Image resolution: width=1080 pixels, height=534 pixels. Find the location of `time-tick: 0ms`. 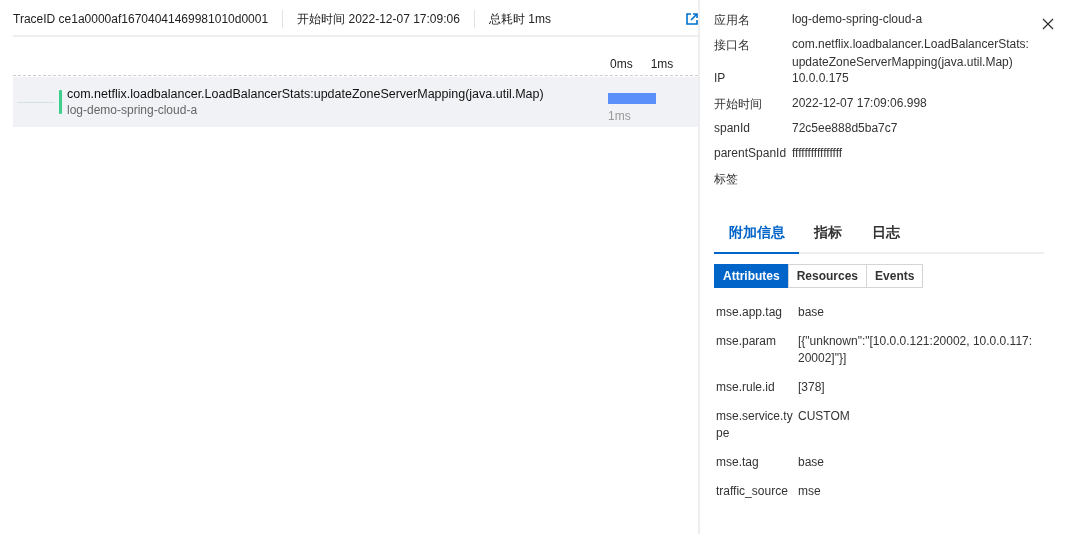

time-tick: 0ms is located at coordinates (621, 64).